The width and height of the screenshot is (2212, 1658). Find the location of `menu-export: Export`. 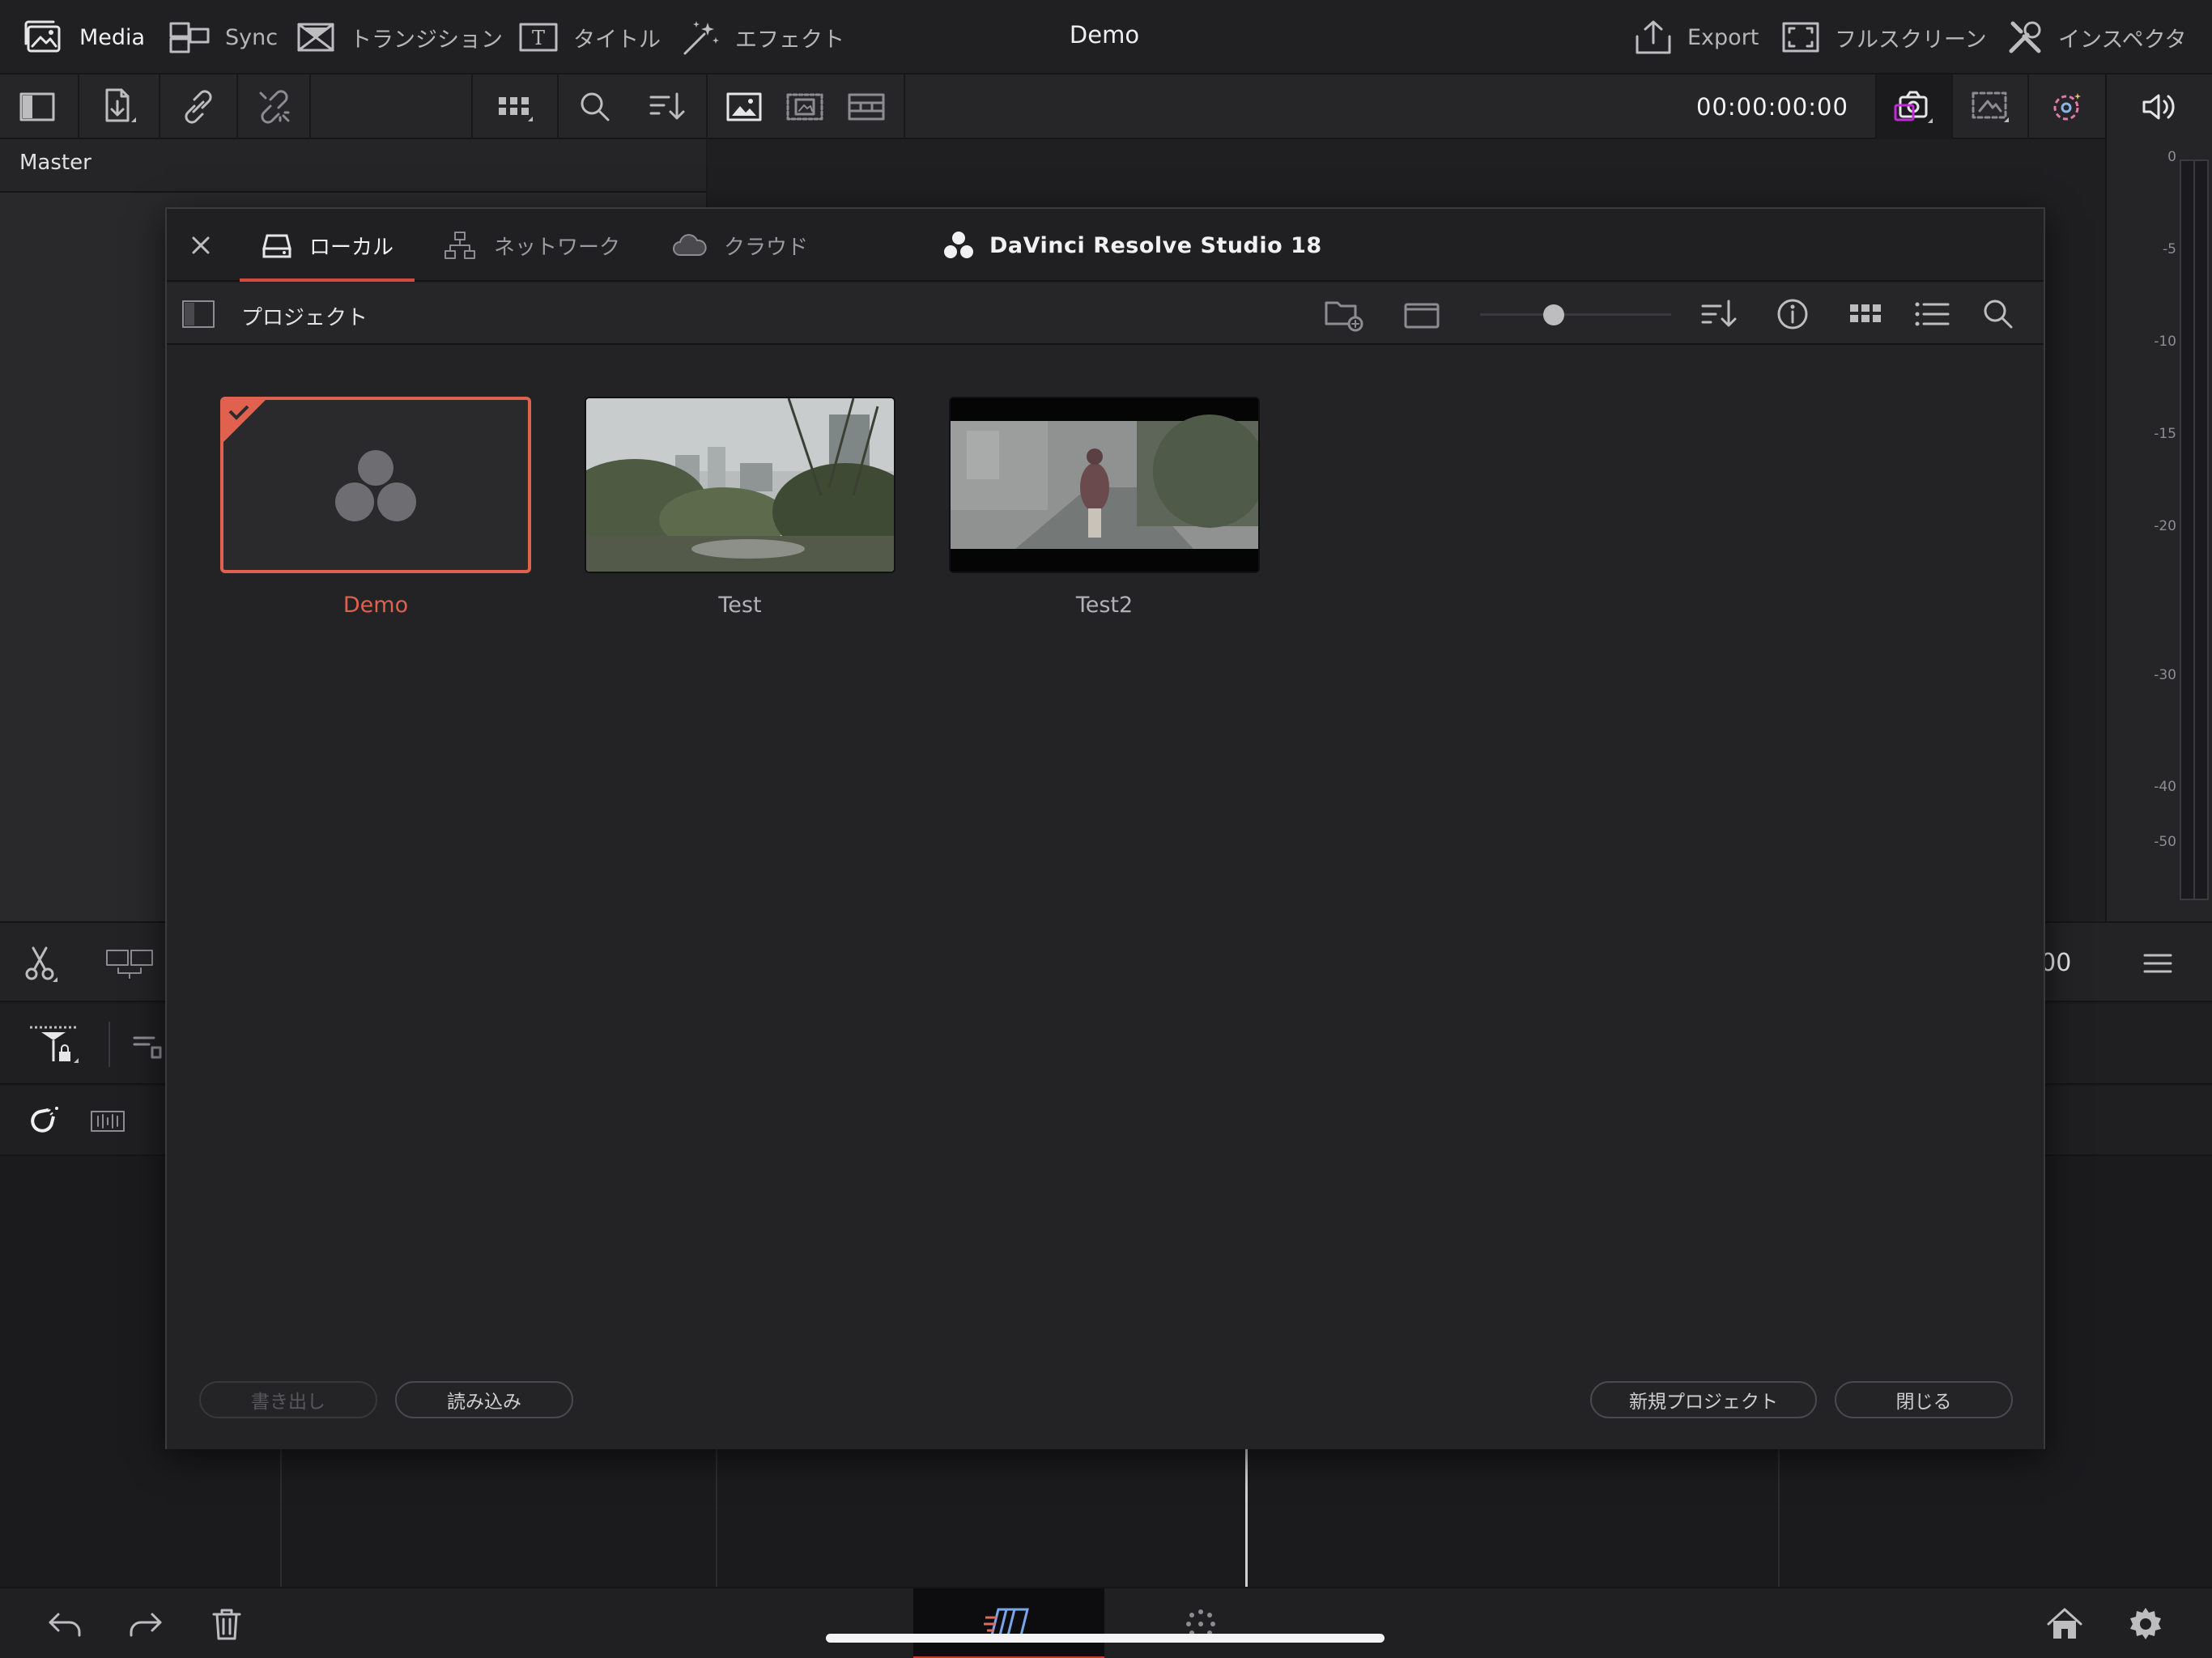

menu-export: Export is located at coordinates (1696, 37).